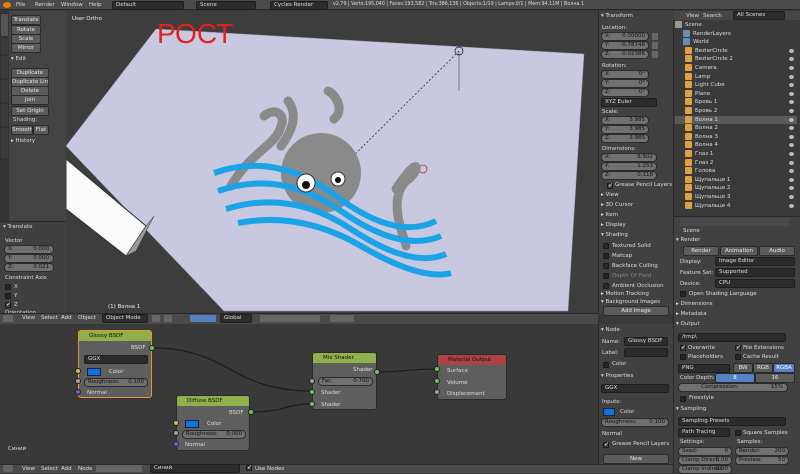 The image size is (800, 474). What do you see at coordinates (610, 185) in the screenshot?
I see `grease-pencil-layers-checkbox` at bounding box center [610, 185].